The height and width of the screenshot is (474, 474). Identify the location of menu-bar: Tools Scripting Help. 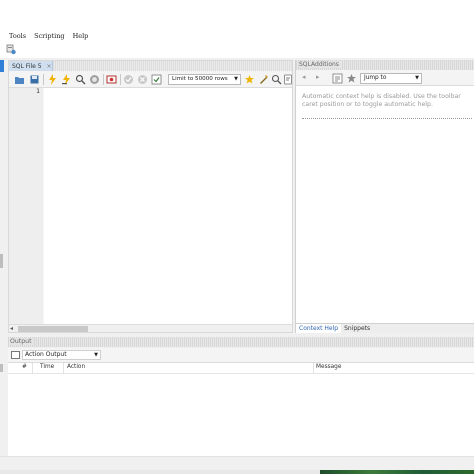
(237, 35).